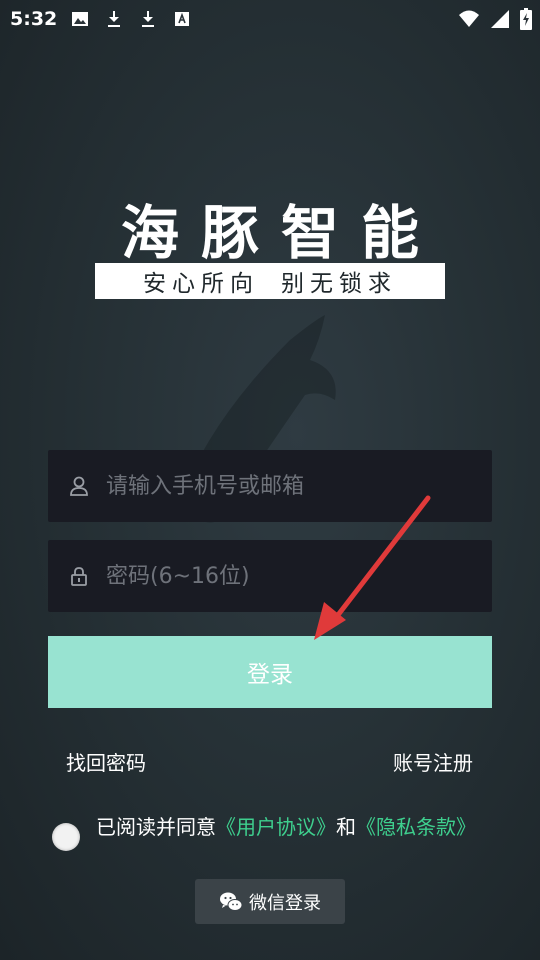 Image resolution: width=540 pixels, height=960 pixels. Describe the element at coordinates (526, 19) in the screenshot. I see `battery-icon` at that location.